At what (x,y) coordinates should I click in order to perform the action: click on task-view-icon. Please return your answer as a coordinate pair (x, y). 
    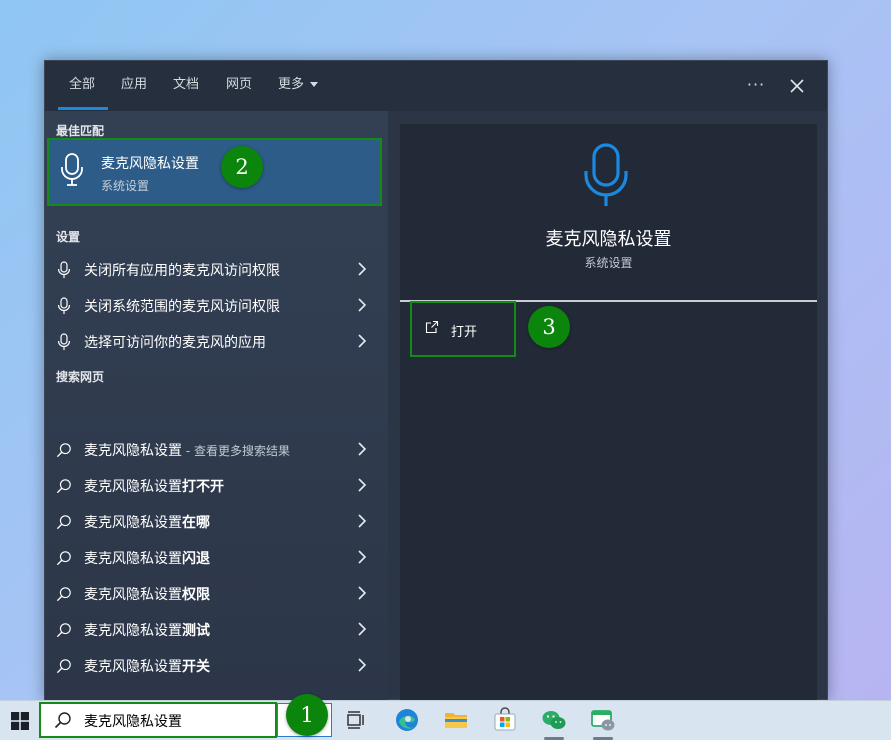
    Looking at the image, I should click on (356, 720).